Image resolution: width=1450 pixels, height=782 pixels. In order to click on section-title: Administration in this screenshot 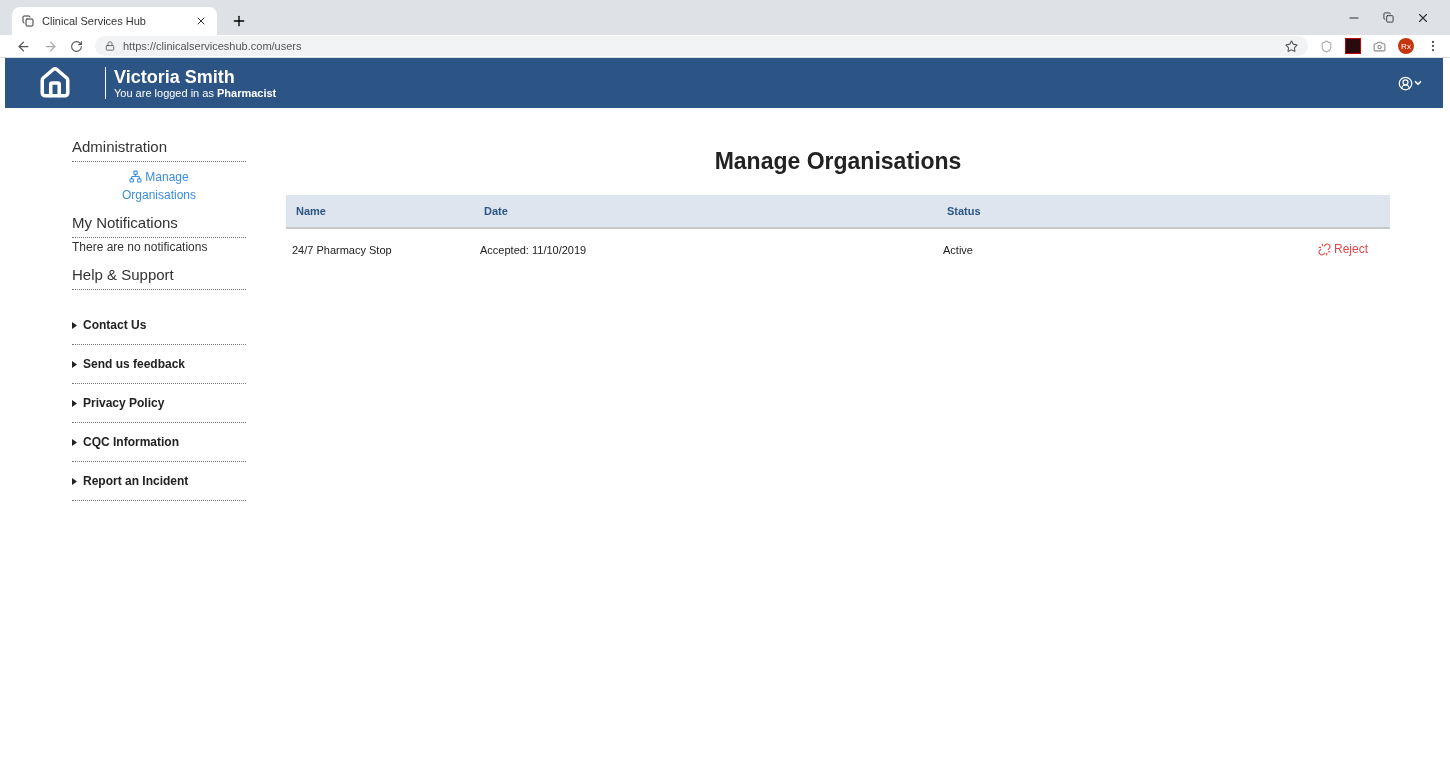, I will do `click(159, 149)`.